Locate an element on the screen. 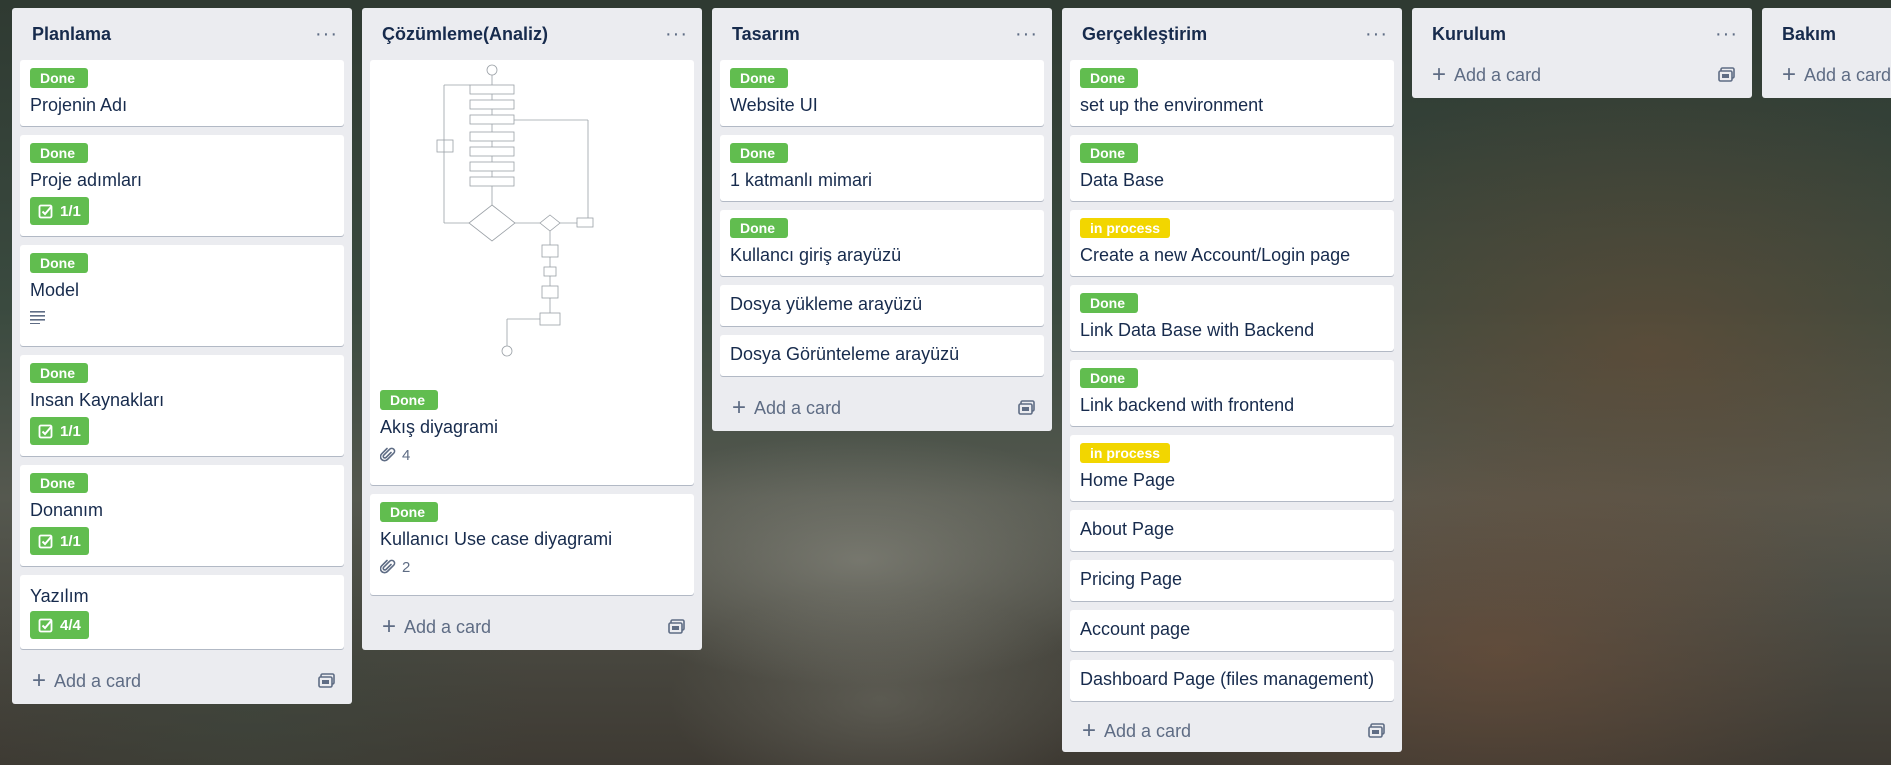  card-title: Dosya Görünteleme arayüzü is located at coordinates (845, 354).